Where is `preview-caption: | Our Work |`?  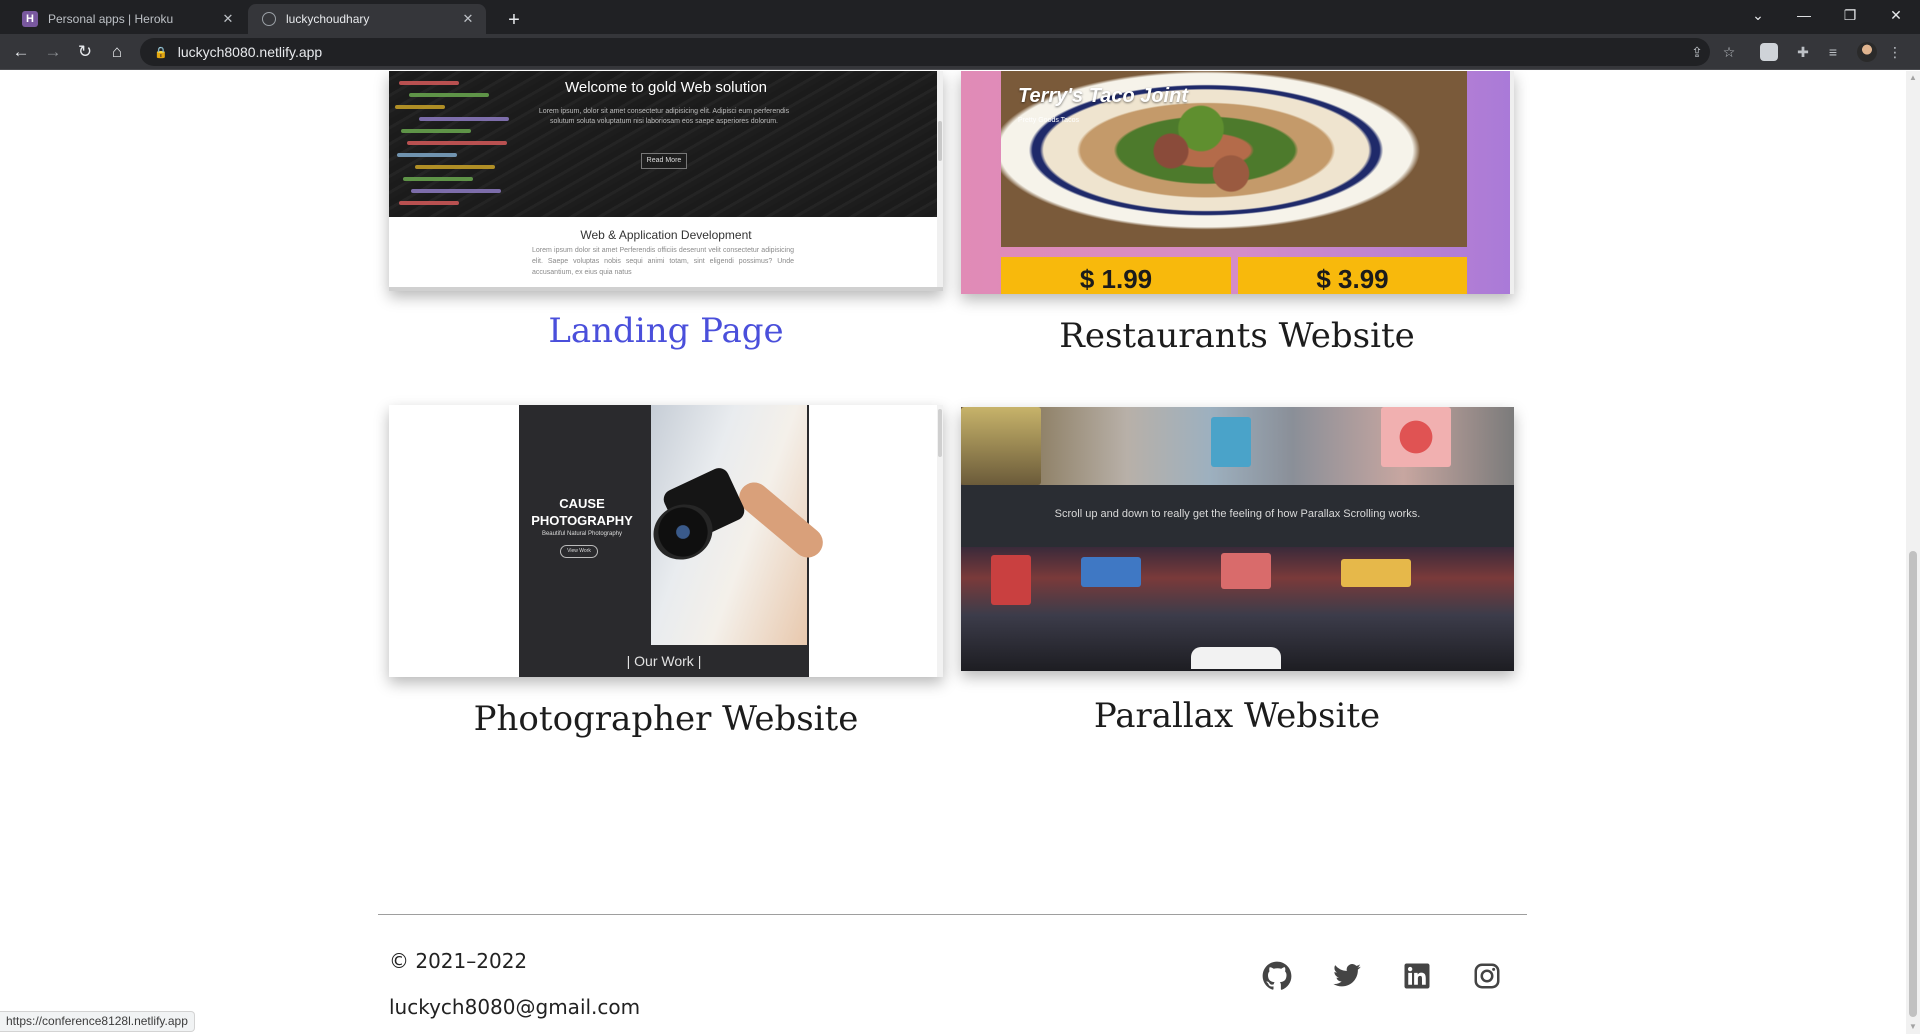 preview-caption: | Our Work | is located at coordinates (664, 661).